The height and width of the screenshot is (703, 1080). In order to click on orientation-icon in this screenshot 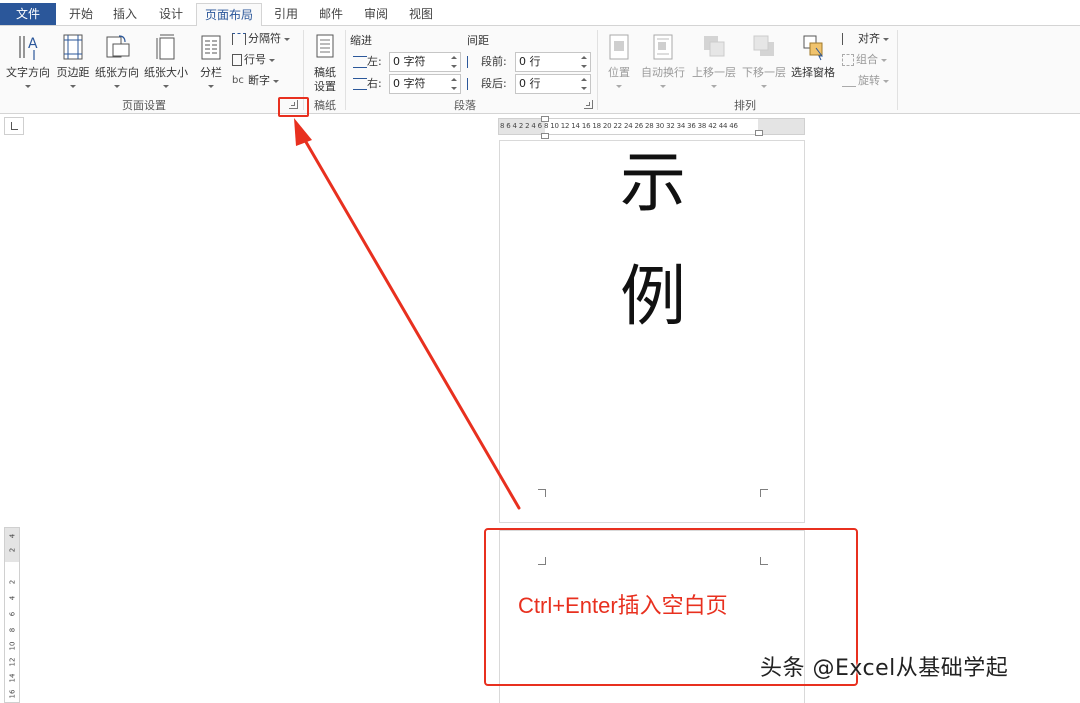, I will do `click(118, 46)`.